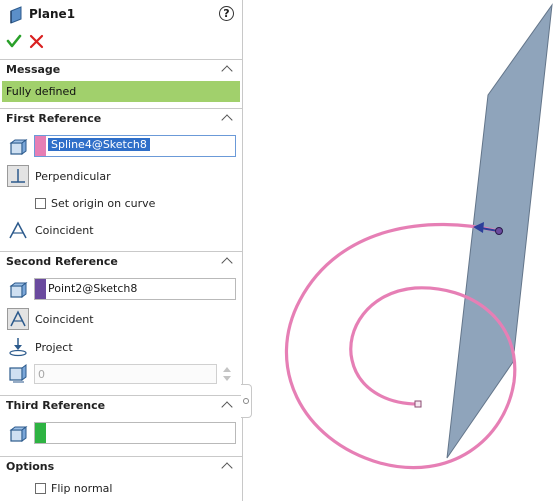  I want to click on message-header-label: Message, so click(33, 69).